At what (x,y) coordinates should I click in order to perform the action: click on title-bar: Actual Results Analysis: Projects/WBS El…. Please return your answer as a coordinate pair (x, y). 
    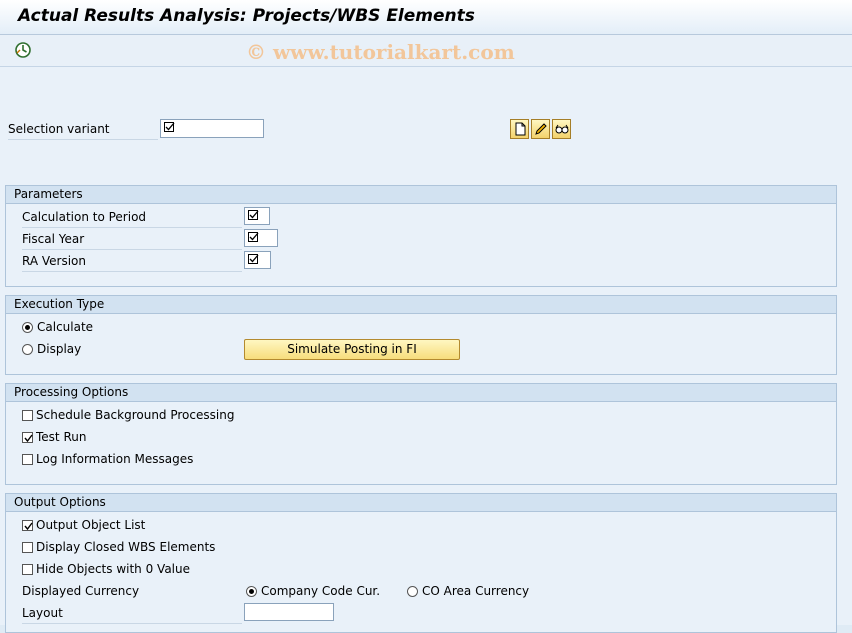
    Looking at the image, I should click on (426, 17).